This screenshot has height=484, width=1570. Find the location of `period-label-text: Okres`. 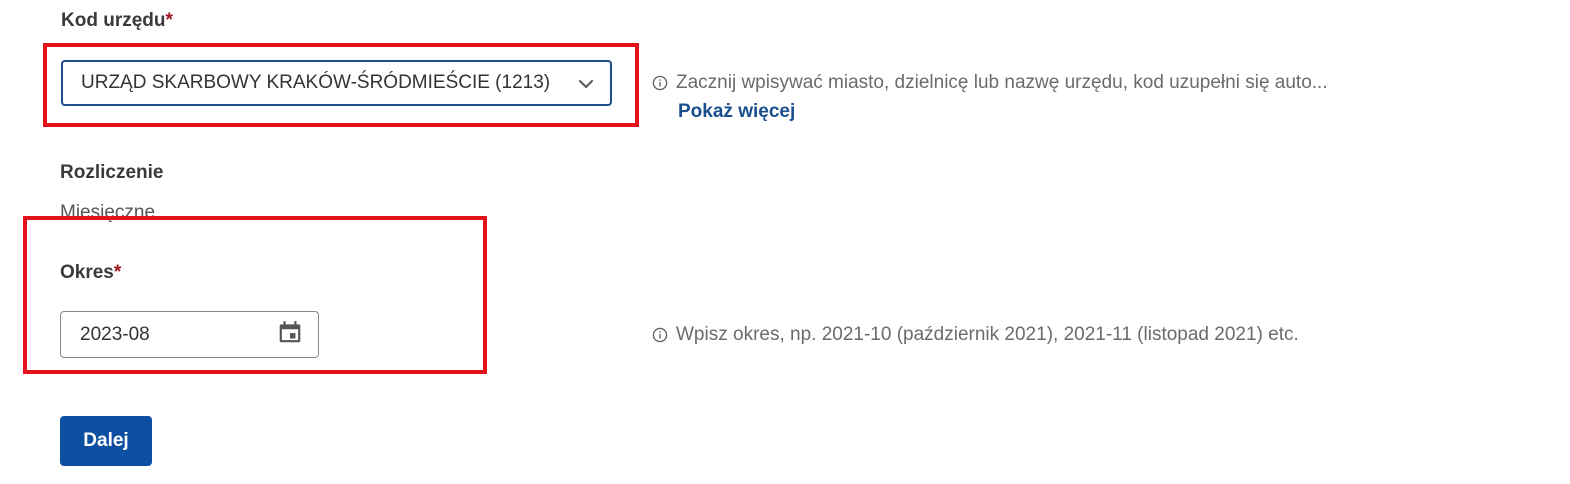

period-label-text: Okres is located at coordinates (87, 272).